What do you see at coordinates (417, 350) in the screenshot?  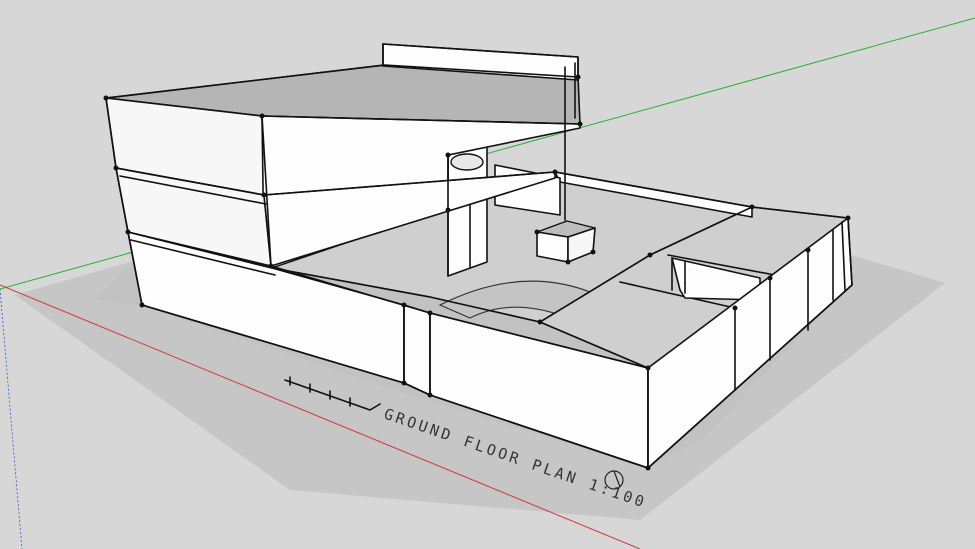 I see `front-wall-center` at bounding box center [417, 350].